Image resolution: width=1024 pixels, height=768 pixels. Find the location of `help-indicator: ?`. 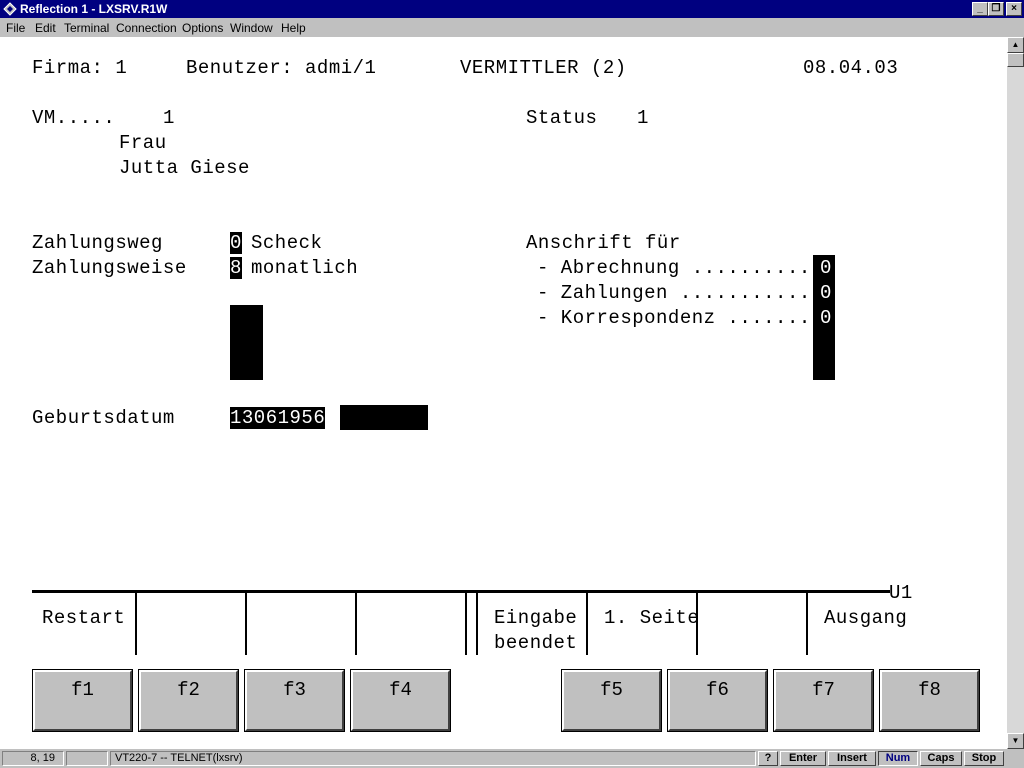

help-indicator: ? is located at coordinates (768, 758).